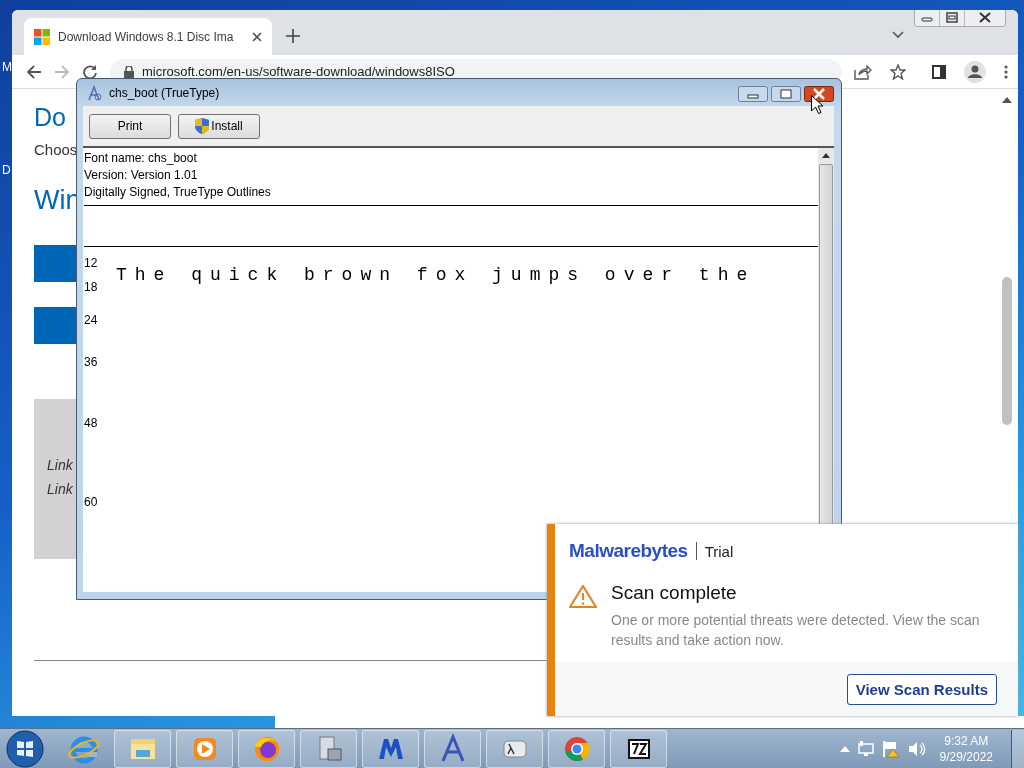 The image size is (1024, 768). Describe the element at coordinates (921, 689) in the screenshot. I see `view-results-button: View Scan Results` at that location.